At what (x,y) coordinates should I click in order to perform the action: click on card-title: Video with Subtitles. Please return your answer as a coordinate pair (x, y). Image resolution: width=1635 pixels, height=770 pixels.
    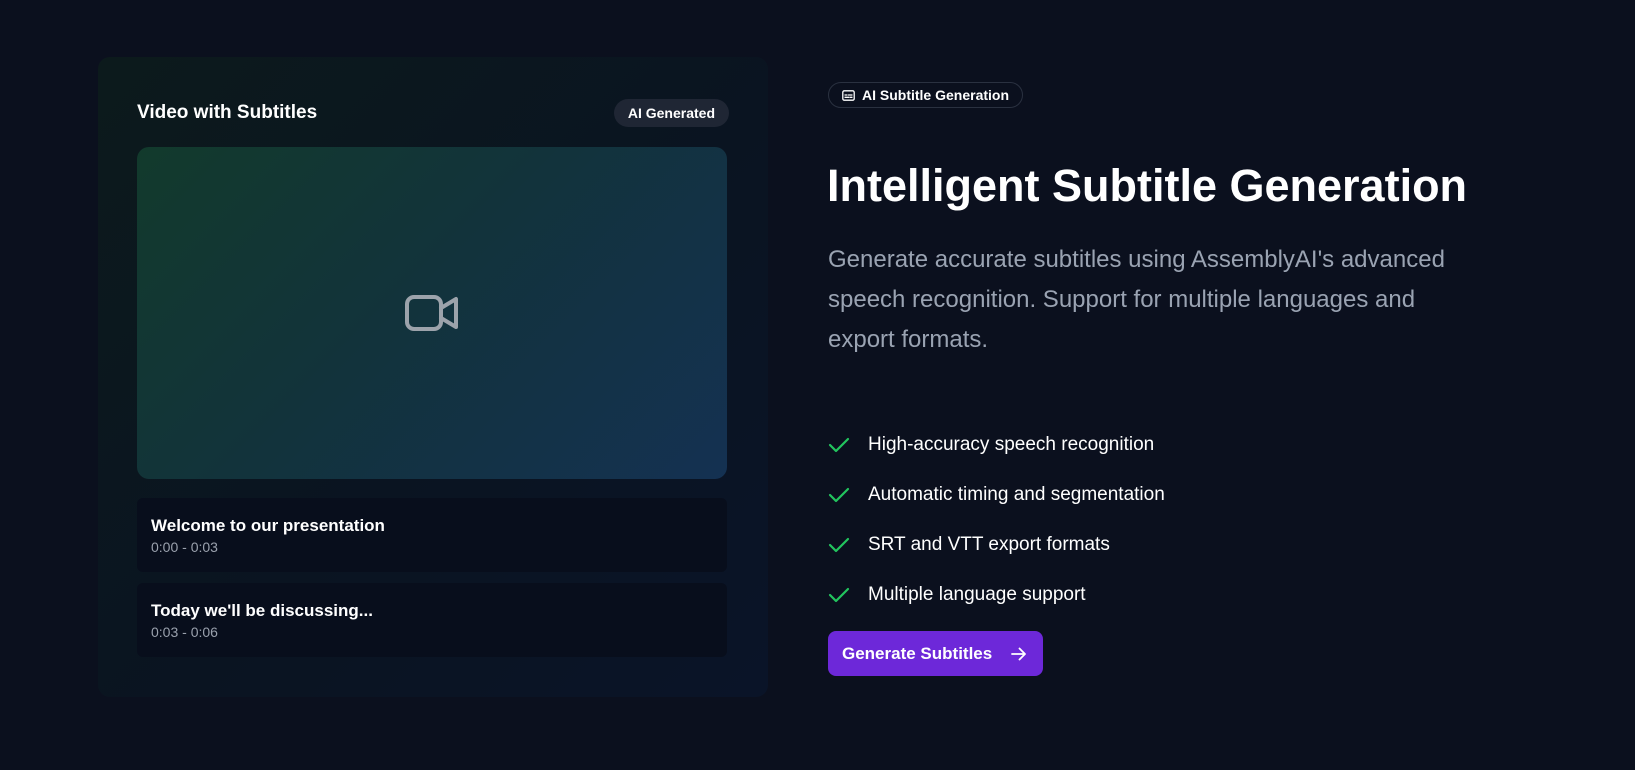
    Looking at the image, I should click on (227, 112).